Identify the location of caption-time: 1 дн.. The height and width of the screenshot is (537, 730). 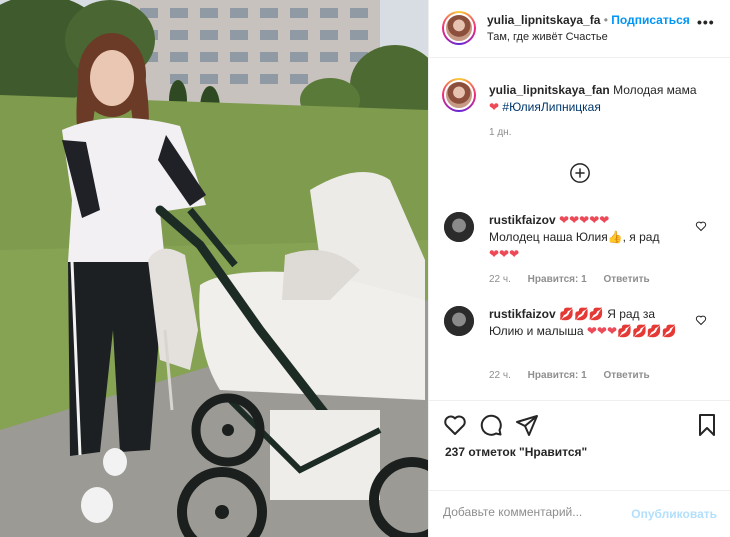
(500, 132).